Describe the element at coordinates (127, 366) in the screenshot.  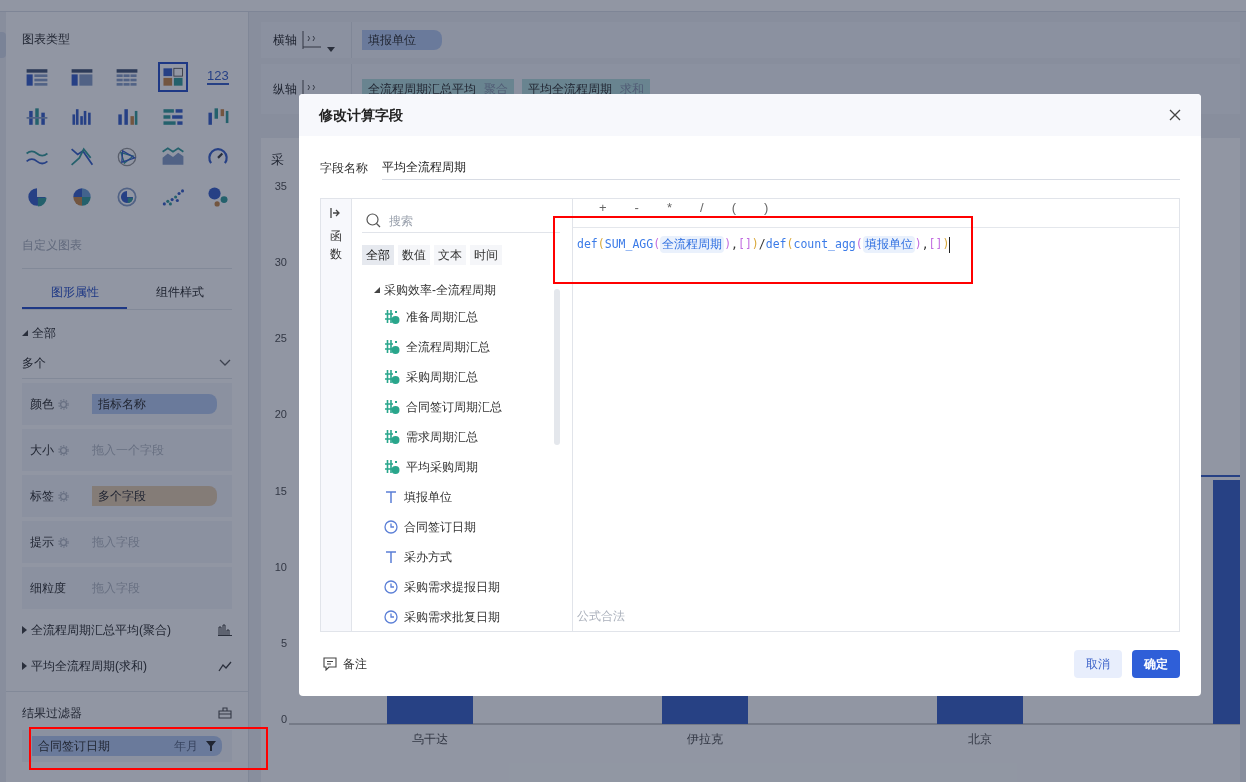
I see `mark-type-select: 多个` at that location.